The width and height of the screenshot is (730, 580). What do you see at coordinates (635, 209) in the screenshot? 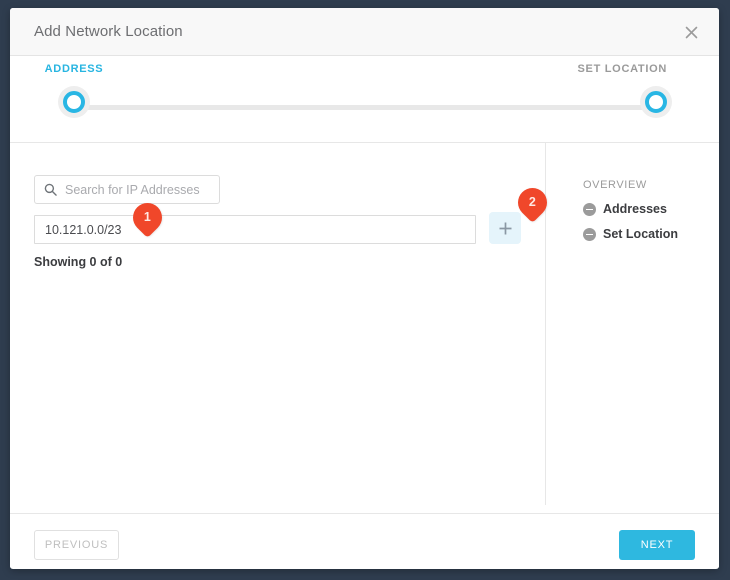
I see `overview-item-label: Addresses` at bounding box center [635, 209].